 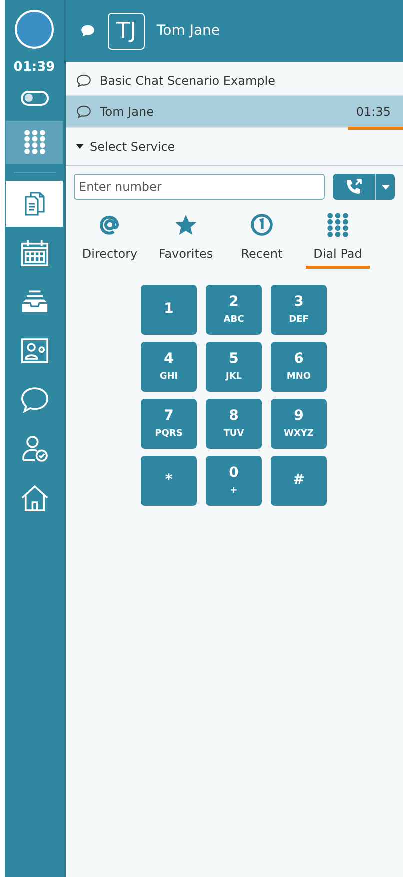 I want to click on dial-key: 1, so click(x=169, y=310).